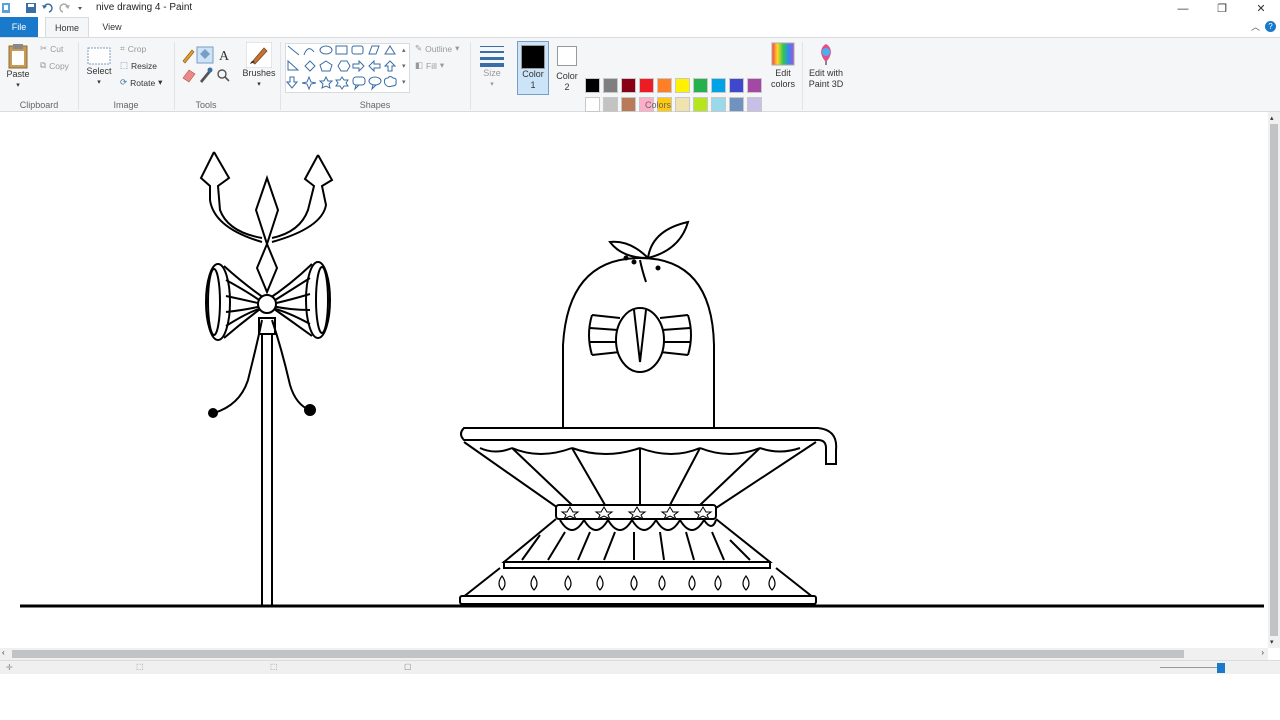  What do you see at coordinates (223, 75) in the screenshot?
I see `magnifier-icon` at bounding box center [223, 75].